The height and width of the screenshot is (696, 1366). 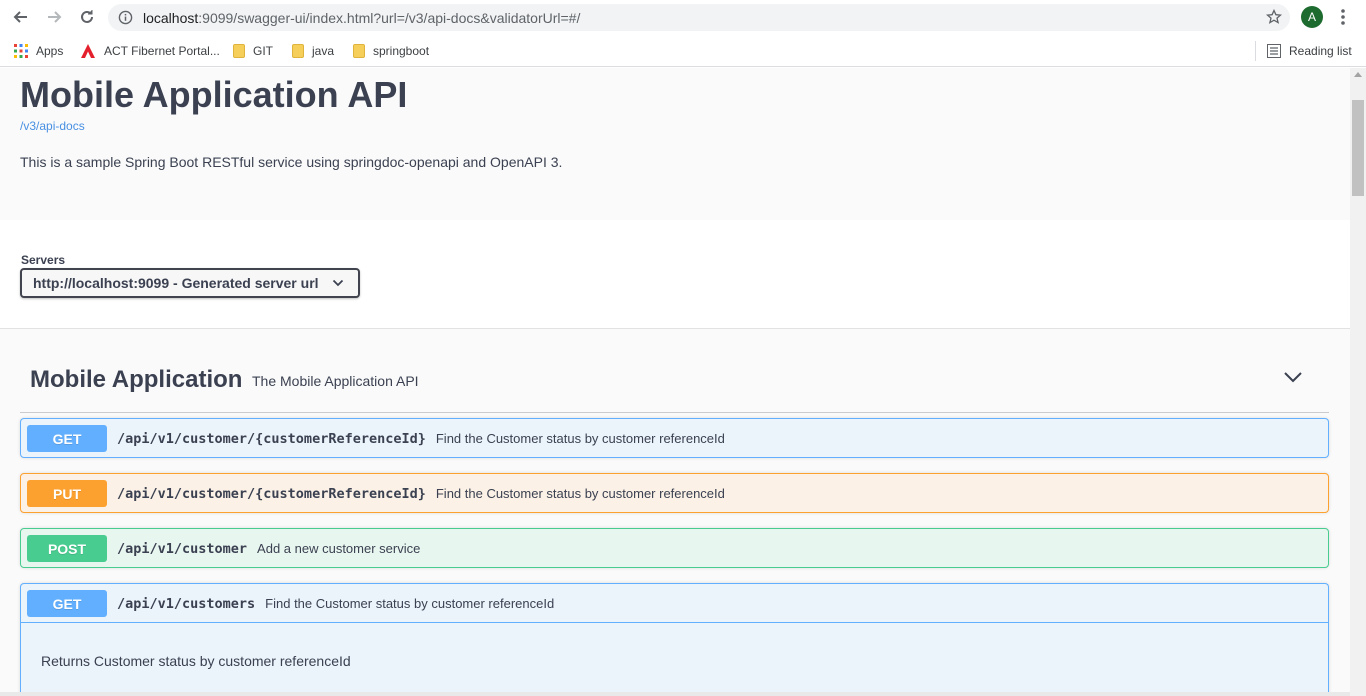 What do you see at coordinates (1343, 19) in the screenshot?
I see `browser-menu-icon` at bounding box center [1343, 19].